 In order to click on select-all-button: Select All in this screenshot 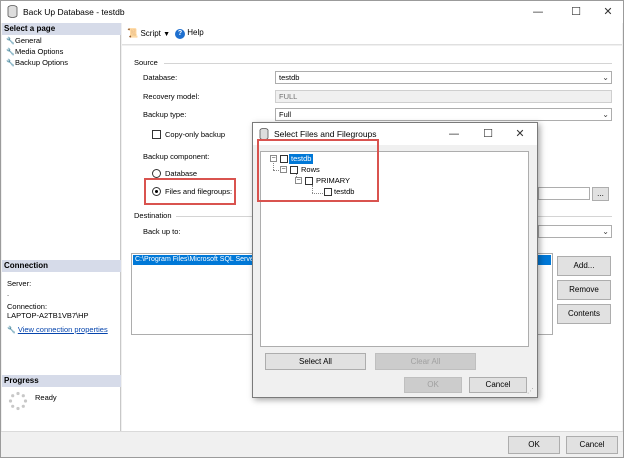, I will do `click(315, 361)`.